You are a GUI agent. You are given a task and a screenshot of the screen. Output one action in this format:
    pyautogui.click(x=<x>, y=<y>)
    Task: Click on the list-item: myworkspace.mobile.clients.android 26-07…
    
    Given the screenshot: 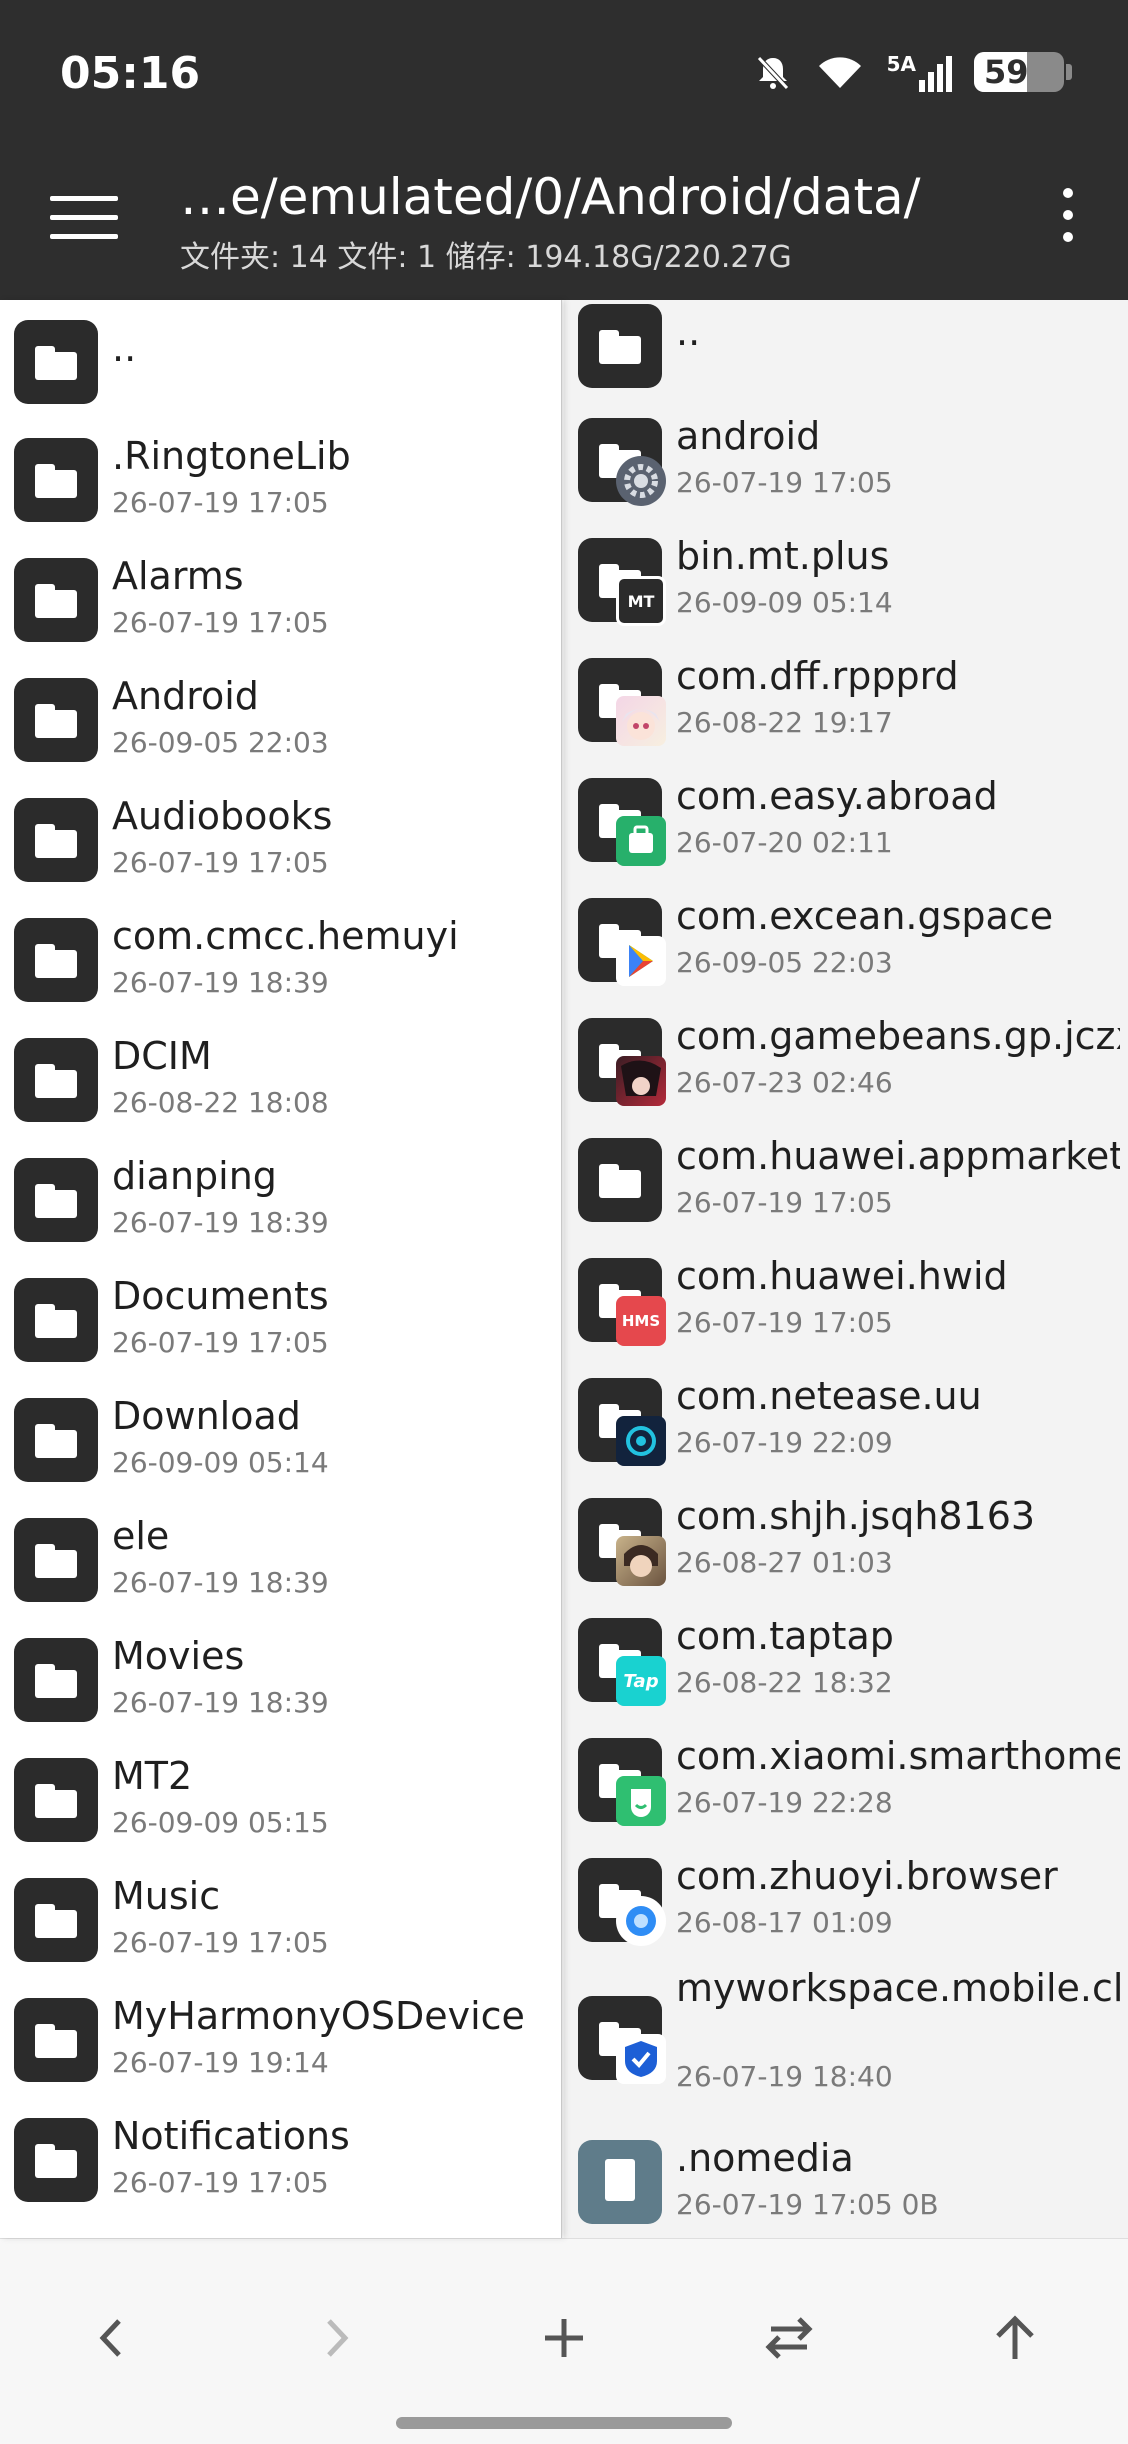 What is the action you would take?
    pyautogui.click(x=846, y=2040)
    